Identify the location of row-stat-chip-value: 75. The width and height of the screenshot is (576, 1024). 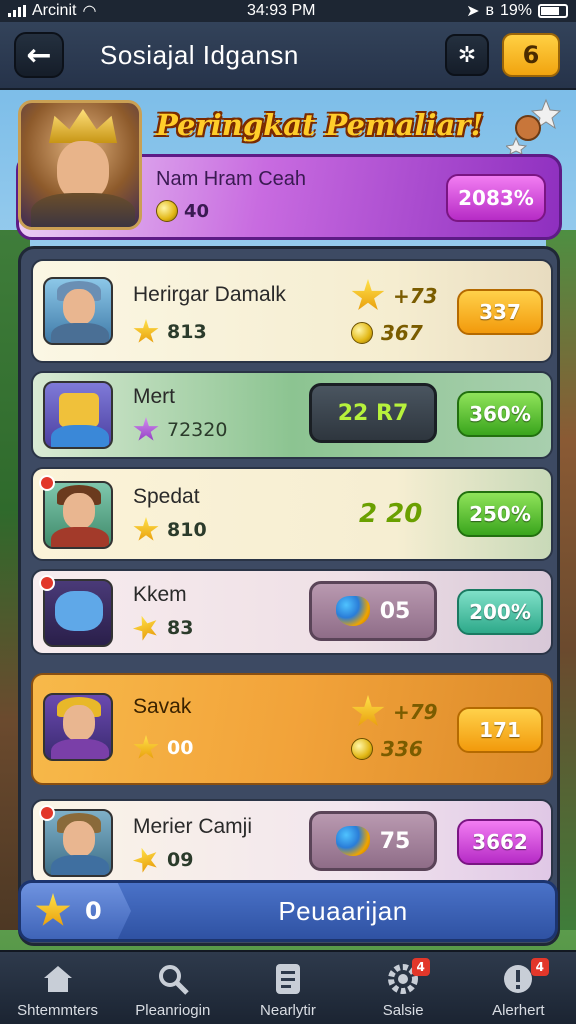
(395, 841).